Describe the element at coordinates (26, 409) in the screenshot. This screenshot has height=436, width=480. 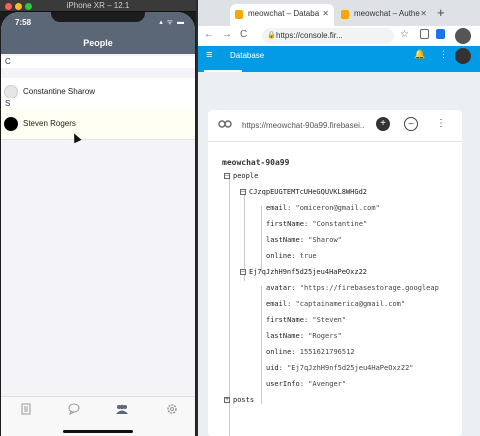
I see `document-icon` at that location.